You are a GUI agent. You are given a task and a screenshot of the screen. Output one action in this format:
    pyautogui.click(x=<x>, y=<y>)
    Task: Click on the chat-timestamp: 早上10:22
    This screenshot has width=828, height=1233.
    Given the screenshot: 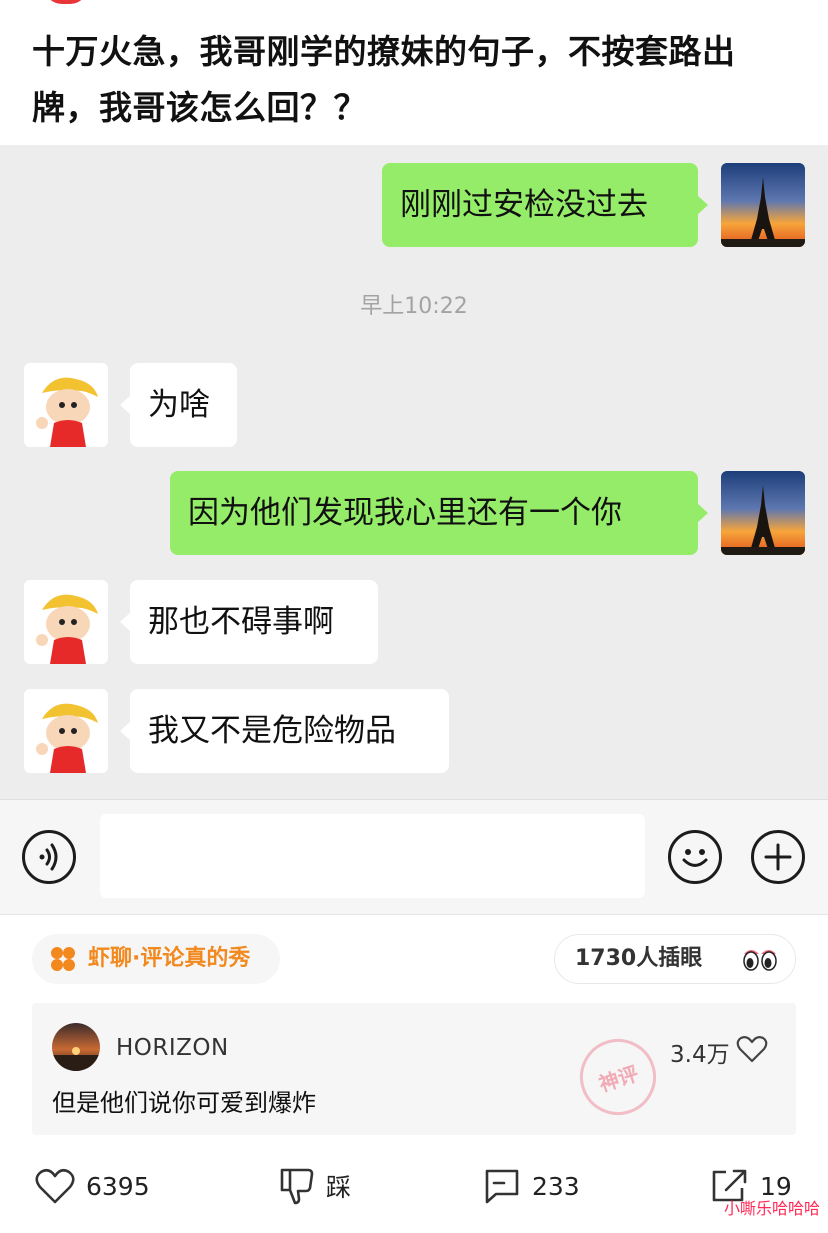 What is the action you would take?
    pyautogui.click(x=414, y=306)
    